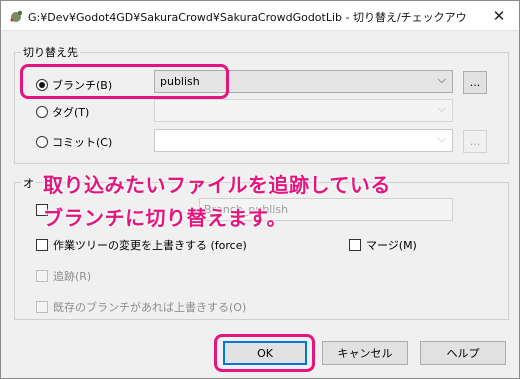  Describe the element at coordinates (42, 142) in the screenshot. I see `commit-radio-indicator` at that location.